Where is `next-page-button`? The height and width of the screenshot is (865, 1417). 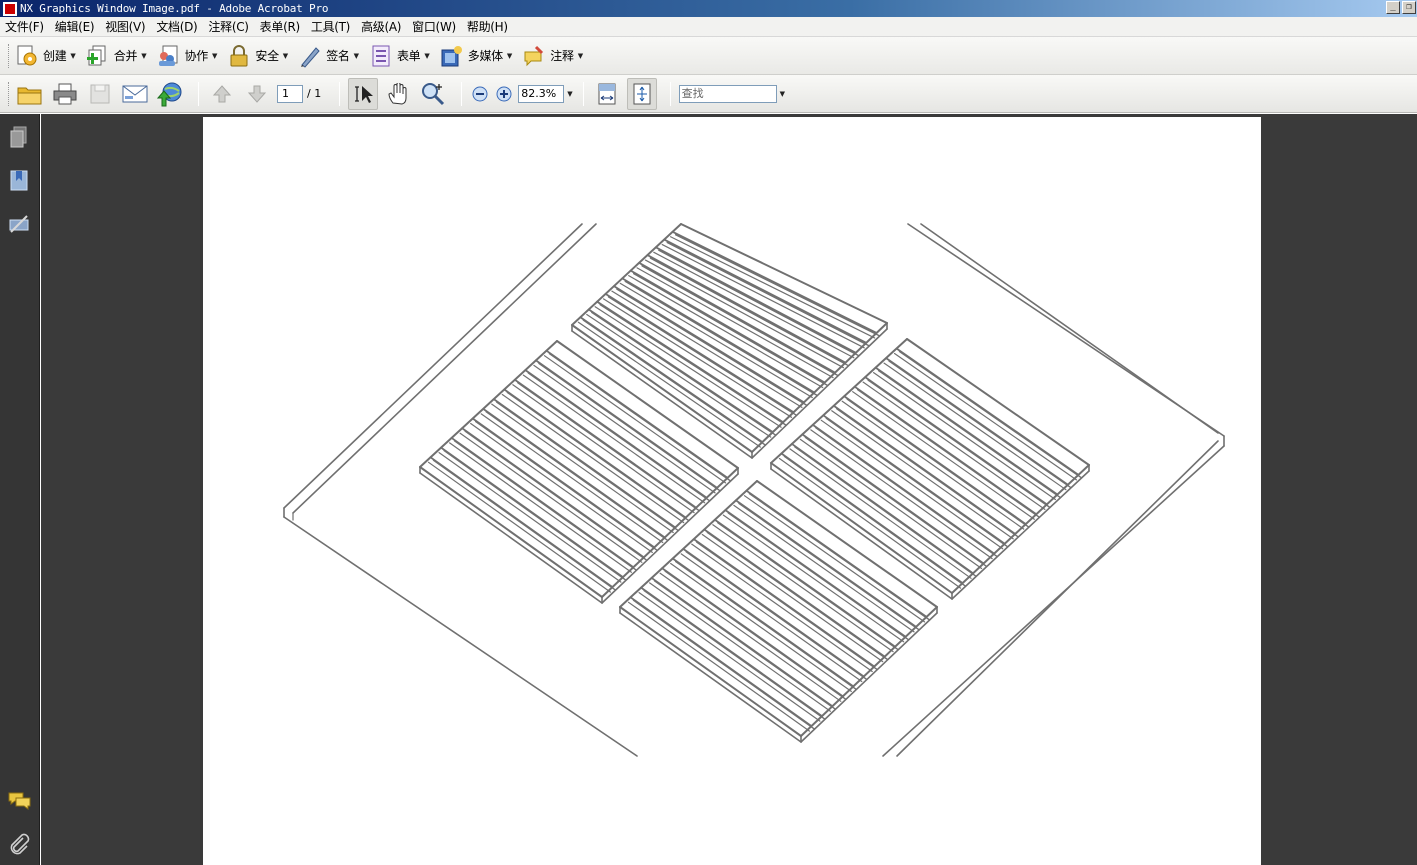 next-page-button is located at coordinates (257, 94).